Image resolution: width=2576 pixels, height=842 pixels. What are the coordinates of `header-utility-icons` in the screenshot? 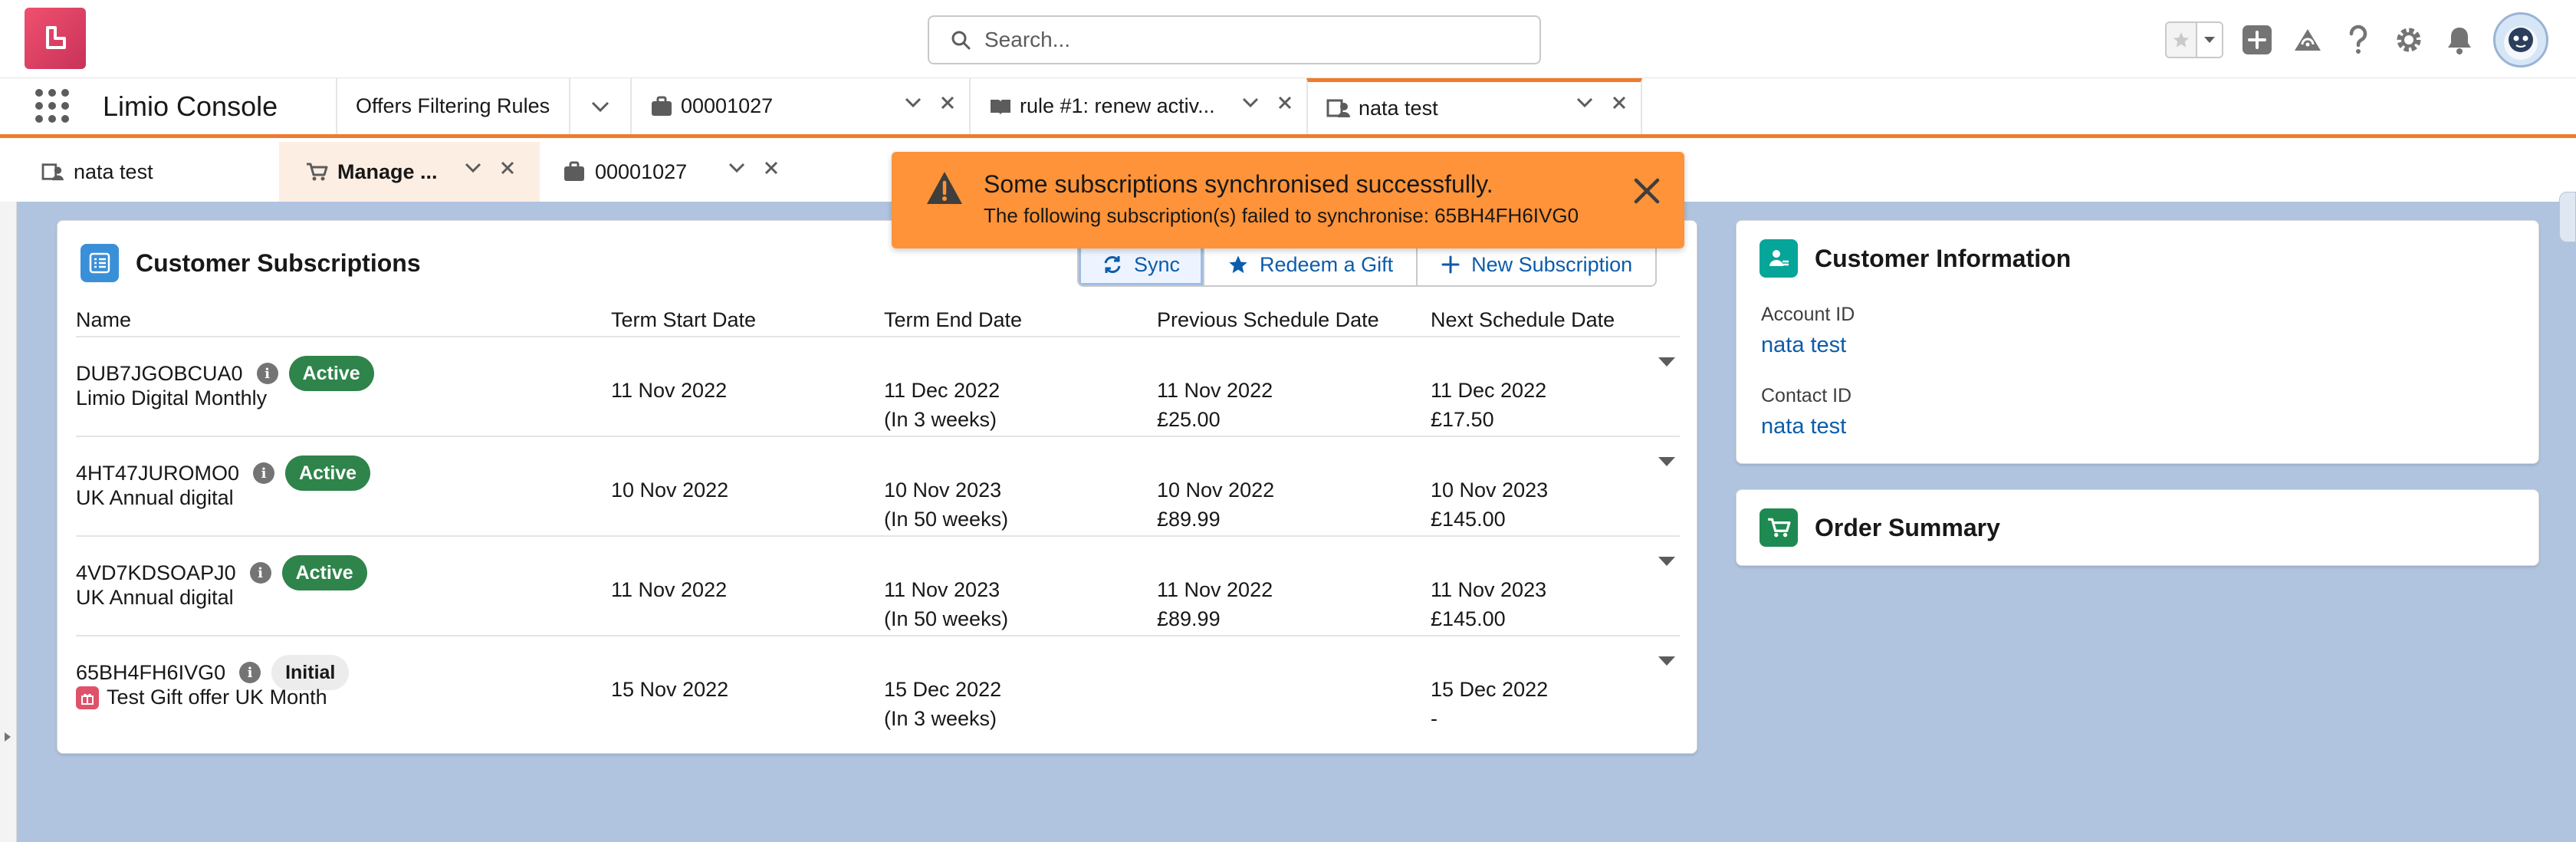 It's located at (2356, 40).